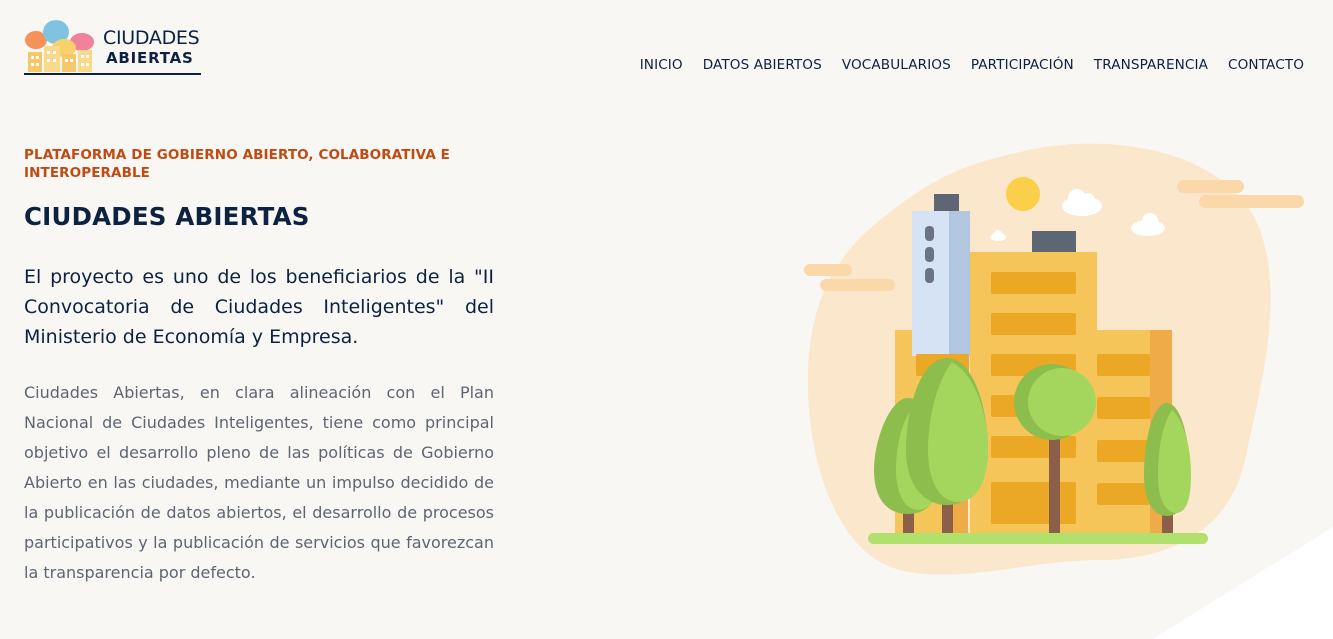 This screenshot has height=639, width=1333. What do you see at coordinates (1022, 65) in the screenshot?
I see `nav-item-participacion: PARTICIPACIÓN` at bounding box center [1022, 65].